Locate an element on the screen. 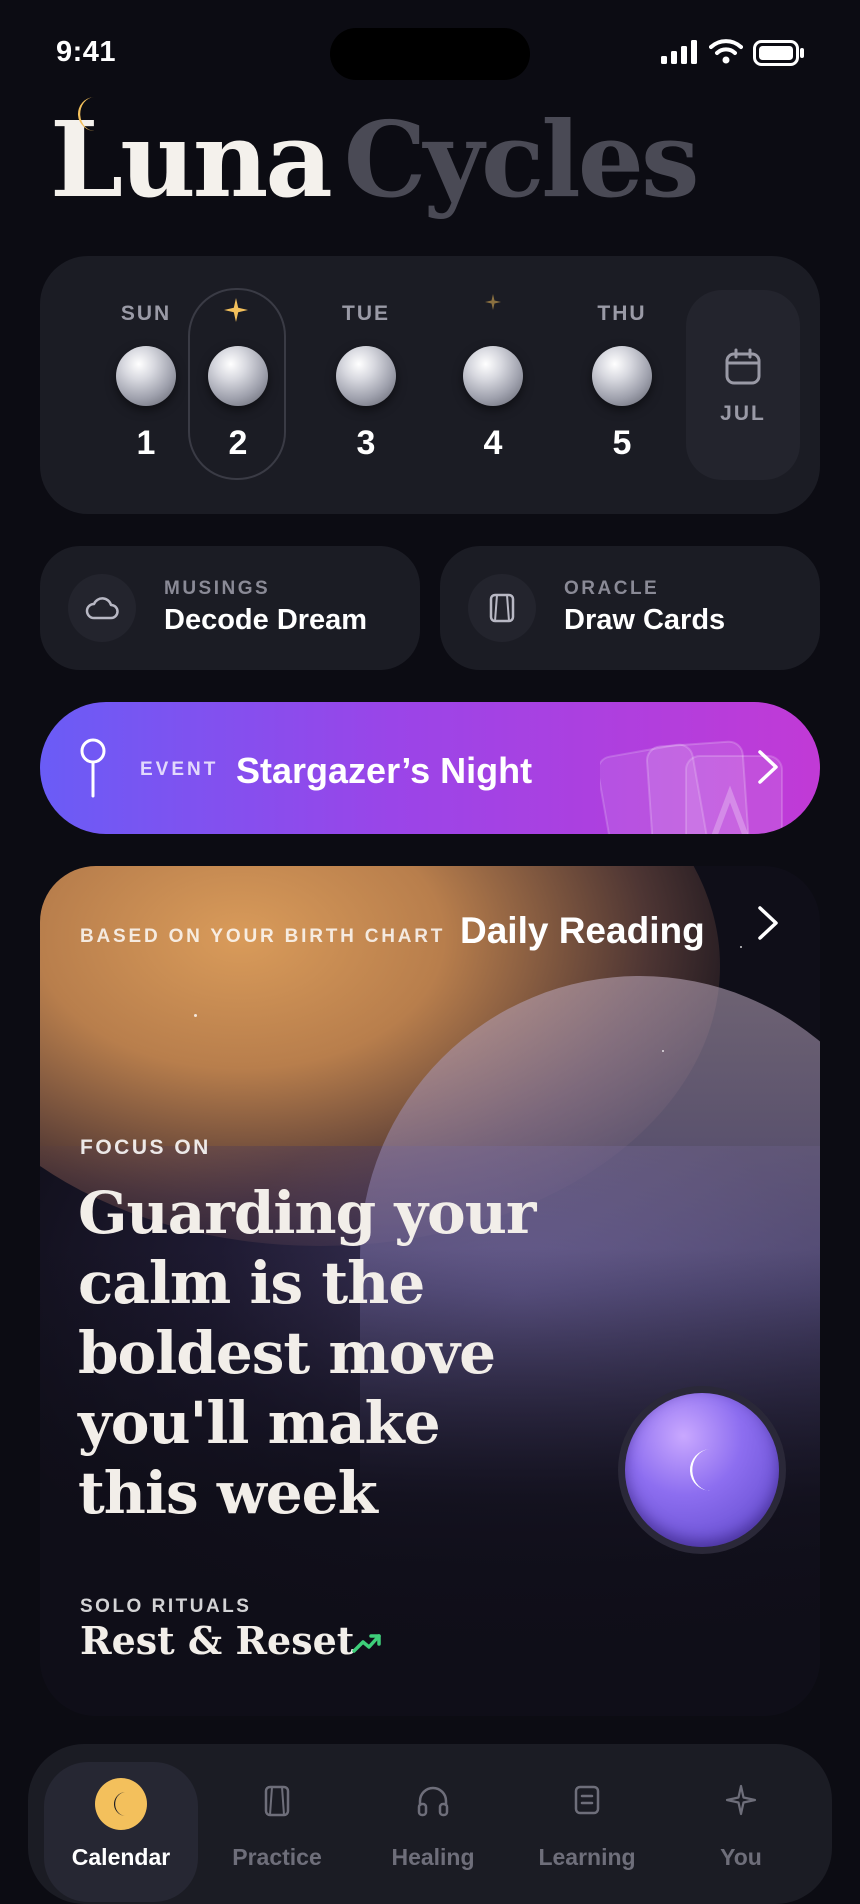 The height and width of the screenshot is (1904, 860). decode-dream-card: MUSINGS Decode Dream is located at coordinates (230, 608).